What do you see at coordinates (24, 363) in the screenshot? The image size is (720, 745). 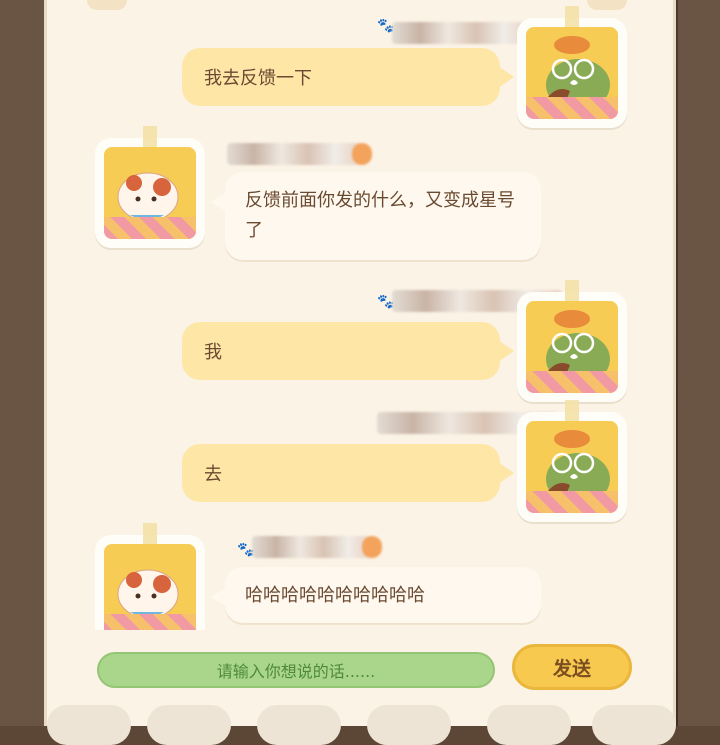 I see `left-background` at bounding box center [24, 363].